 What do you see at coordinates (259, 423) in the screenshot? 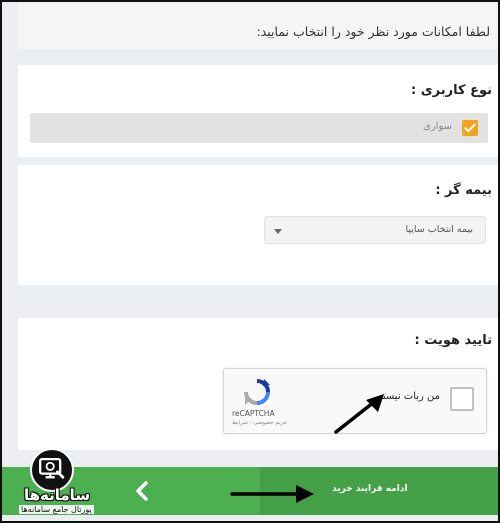
I see `recaptcha-terms-link: حریم خصوصی - شرایط` at bounding box center [259, 423].